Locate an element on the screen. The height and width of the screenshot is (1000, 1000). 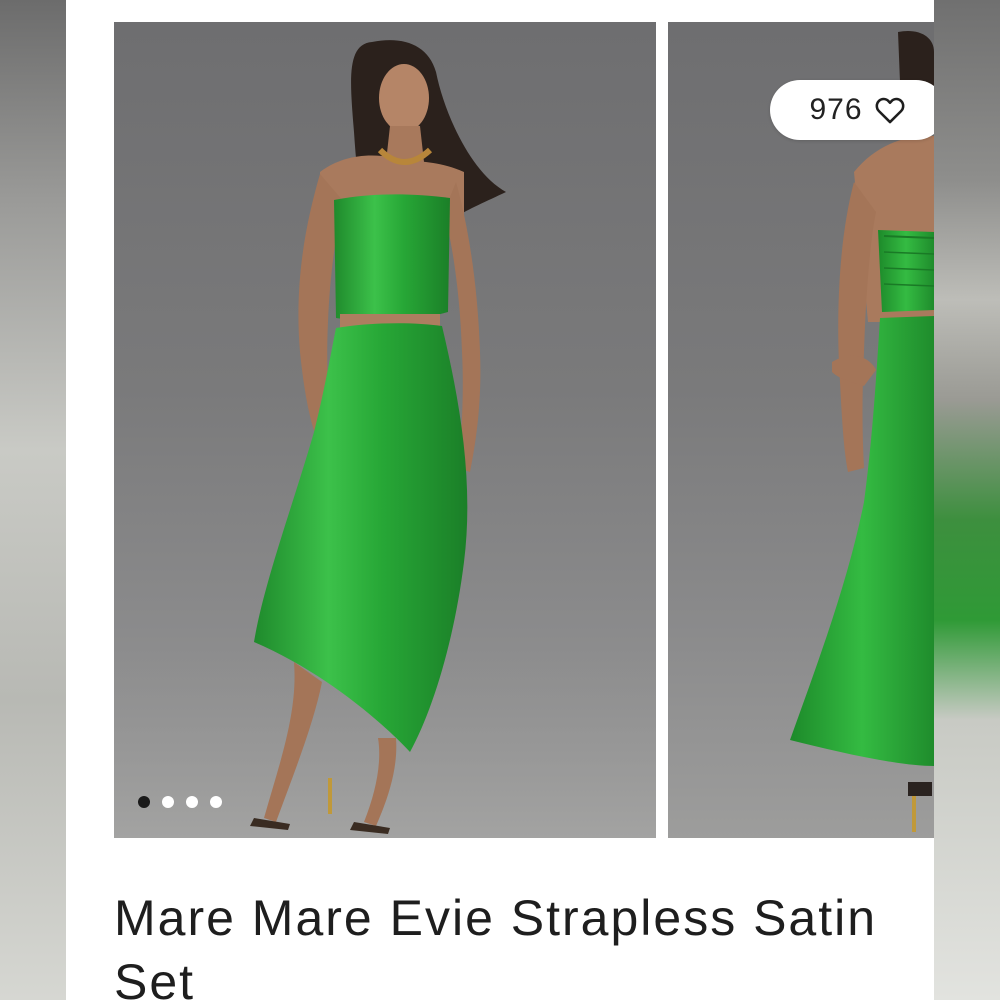
heart-outline-icon is located at coordinates (889, 110).